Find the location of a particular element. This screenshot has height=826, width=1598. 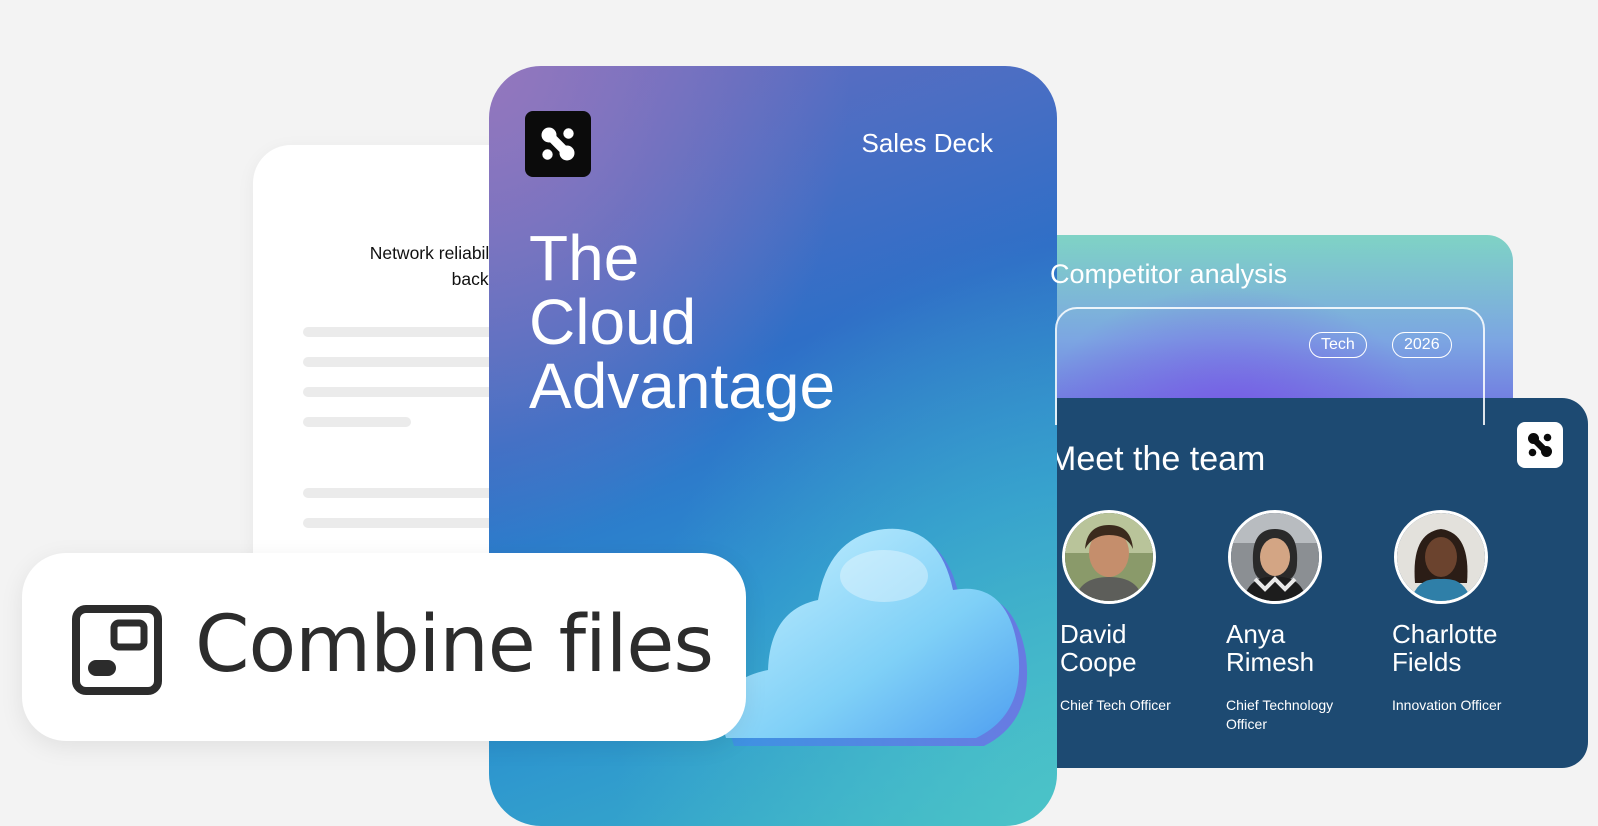

combine-files-banner: Combine files is located at coordinates (384, 647).